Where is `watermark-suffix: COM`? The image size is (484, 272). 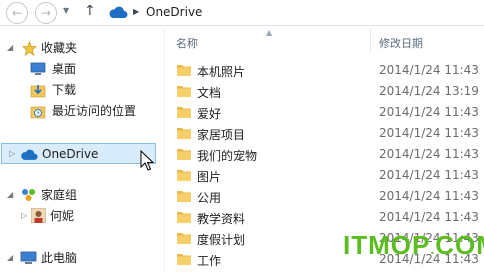 watermark-suffix: COM is located at coordinates (459, 245).